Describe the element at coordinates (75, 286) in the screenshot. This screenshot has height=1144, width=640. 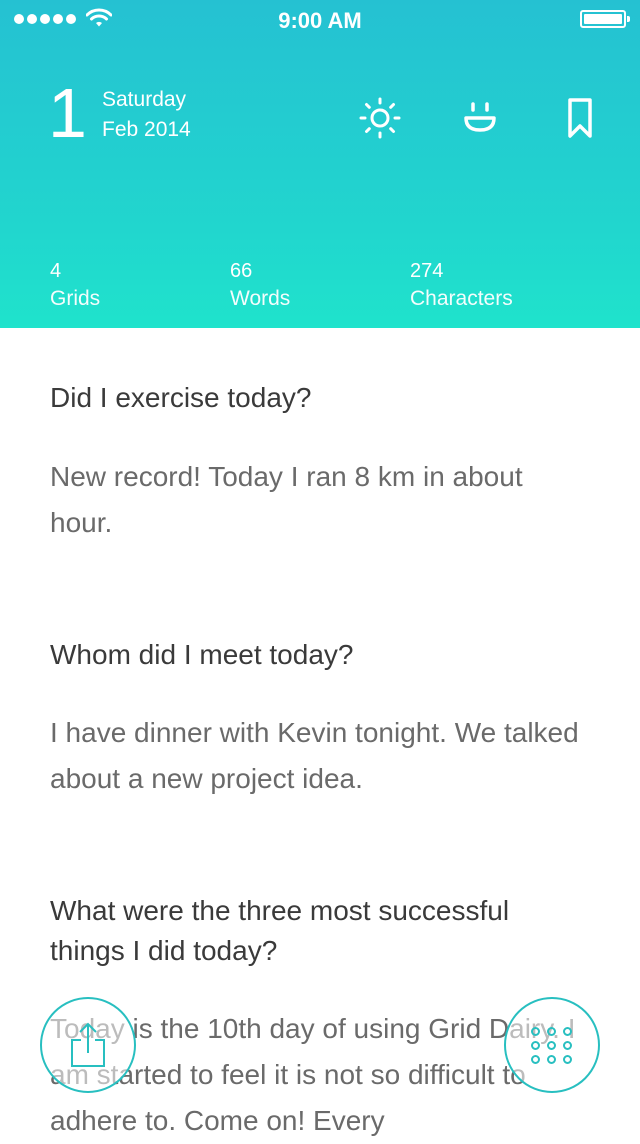
I see `stat-grids: 4 Grids` at that location.